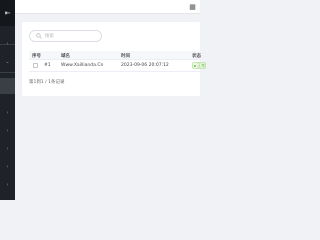 Image resolution: width=320 pixels, height=240 pixels. I want to click on table-header: 序号 域名 时间 状态, so click(115, 55).